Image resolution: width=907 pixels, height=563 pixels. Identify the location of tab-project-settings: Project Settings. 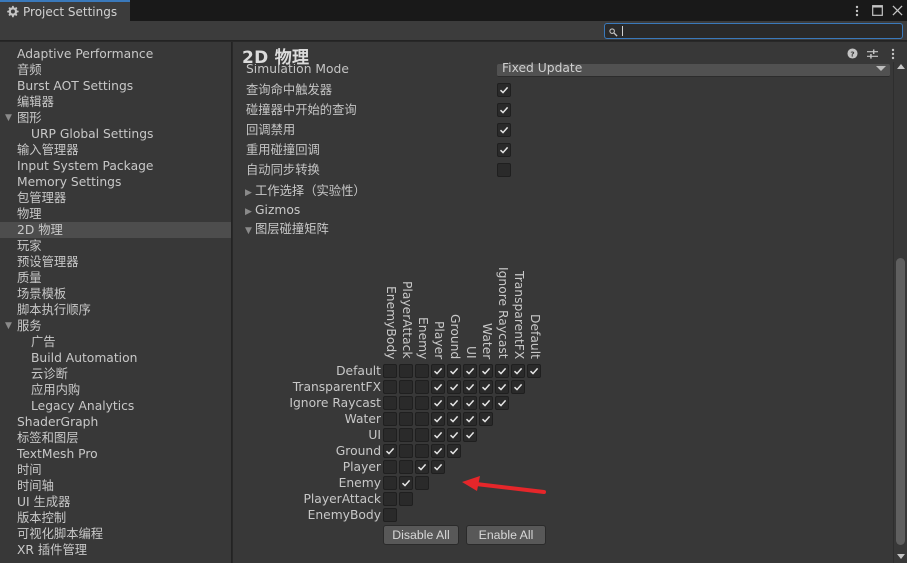
(65, 10).